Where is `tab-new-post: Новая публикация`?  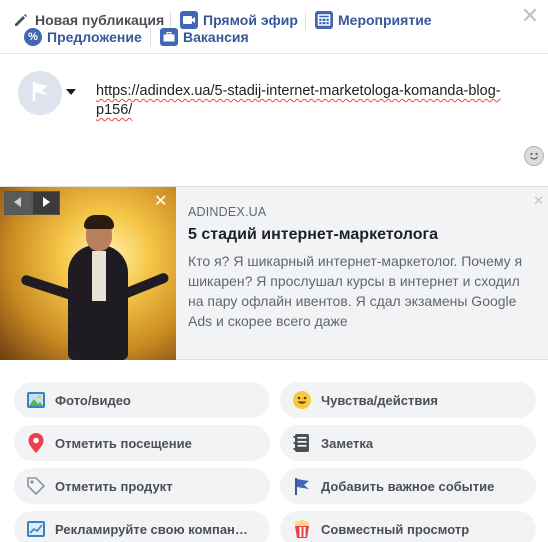 tab-new-post: Новая публикация is located at coordinates (88, 20).